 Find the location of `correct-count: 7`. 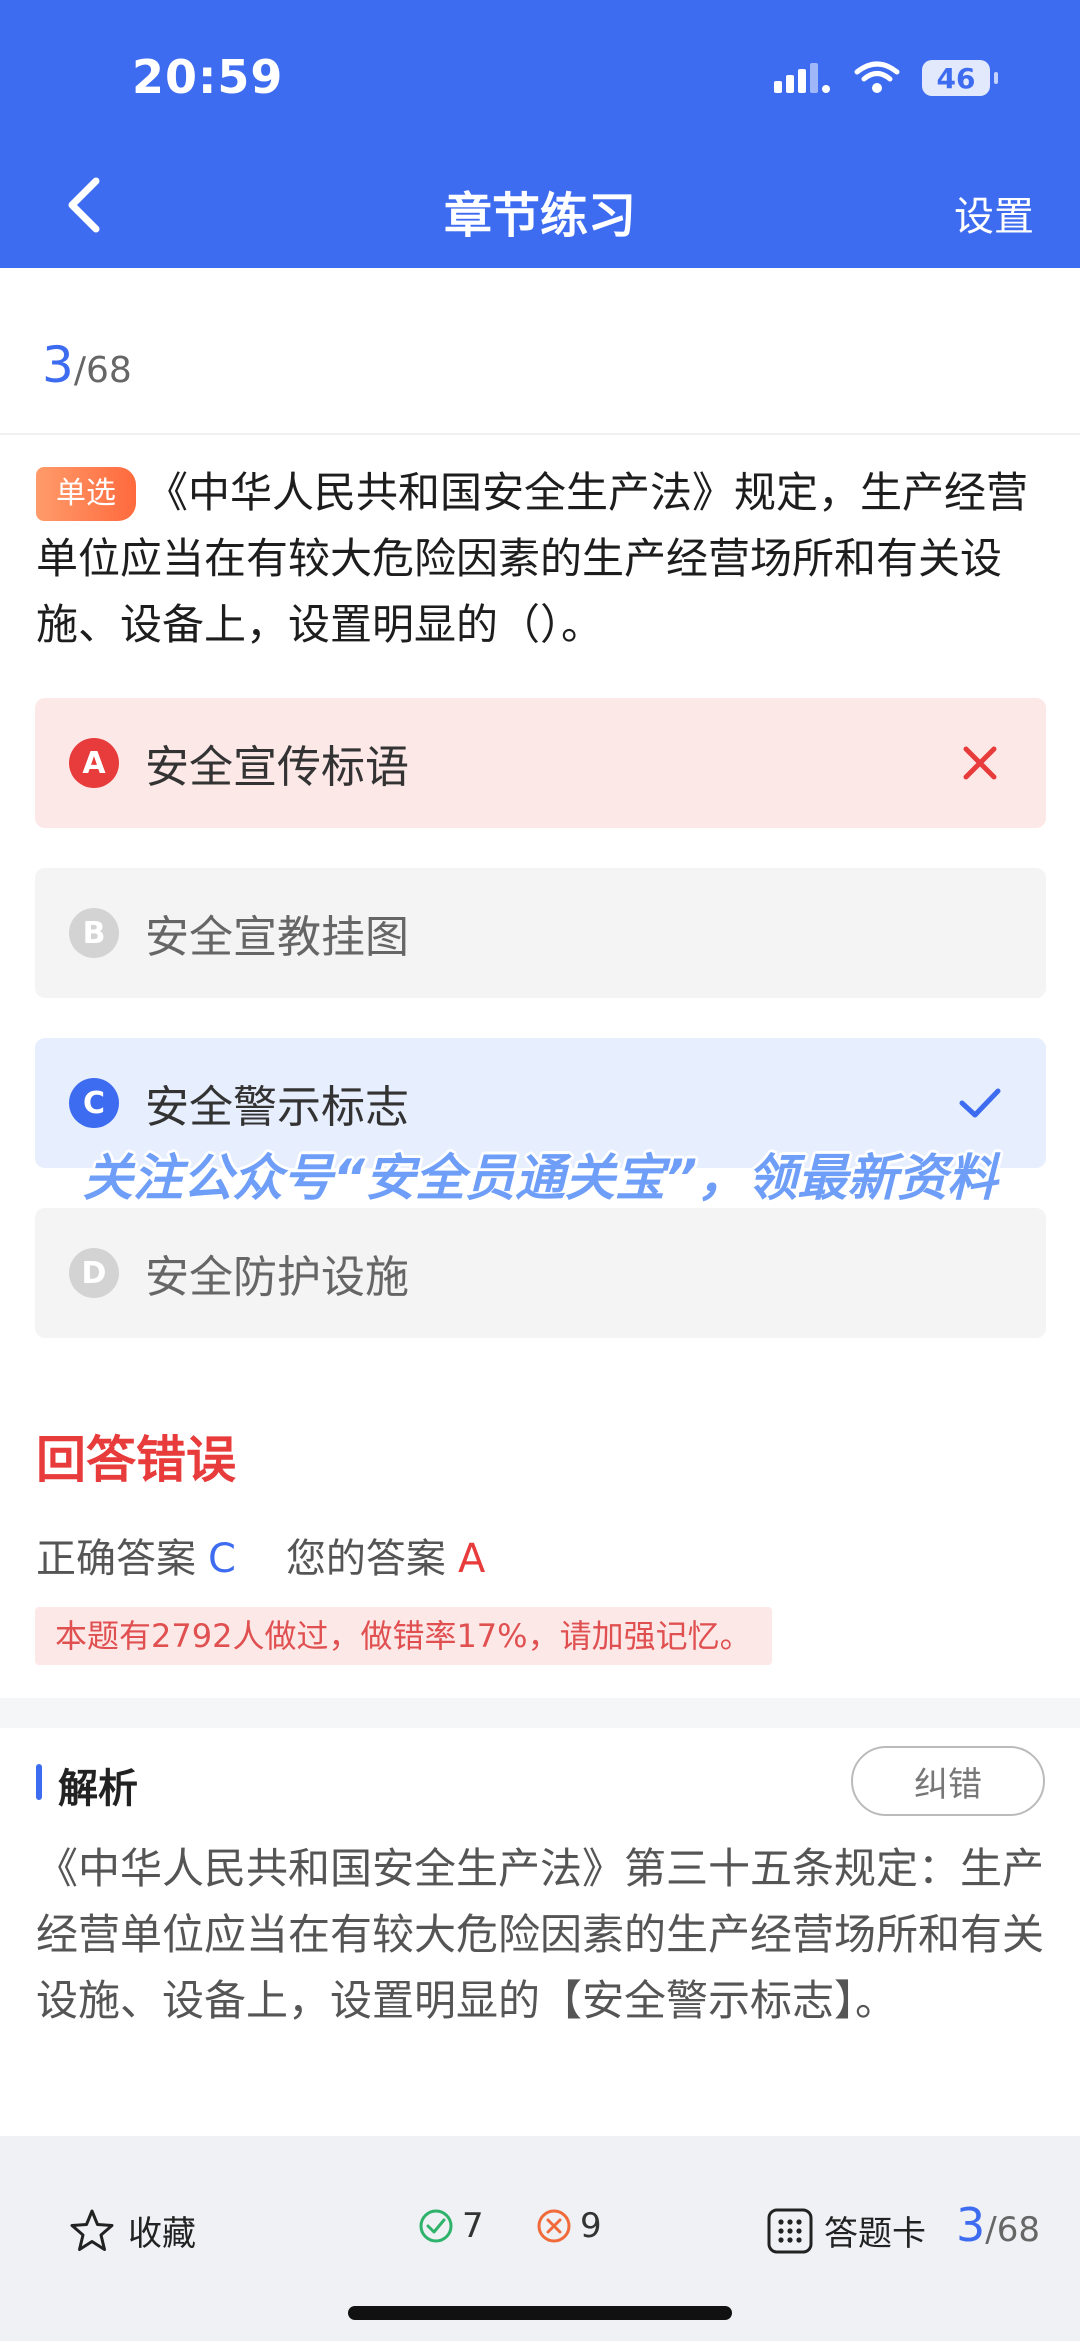

correct-count: 7 is located at coordinates (451, 2226).